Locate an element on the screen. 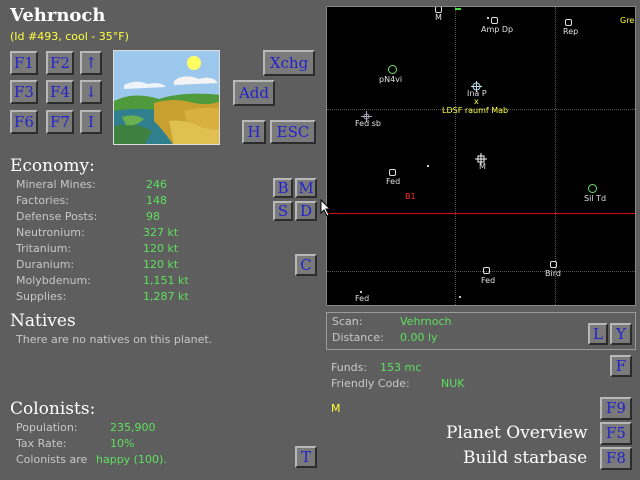  population-label: Population: is located at coordinates (47, 427).